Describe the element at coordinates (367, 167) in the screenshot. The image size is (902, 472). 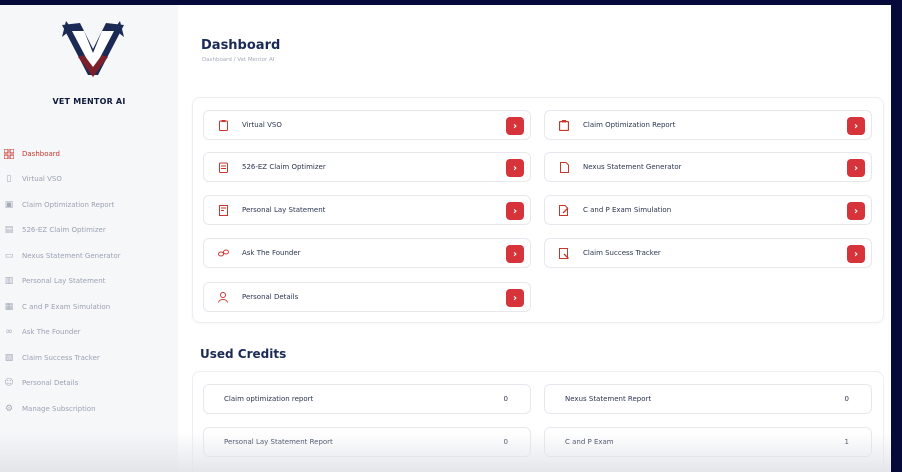
I see `menu-card-526ez-claim-optimizer: 526-EZ Claim Optimizer ›` at that location.